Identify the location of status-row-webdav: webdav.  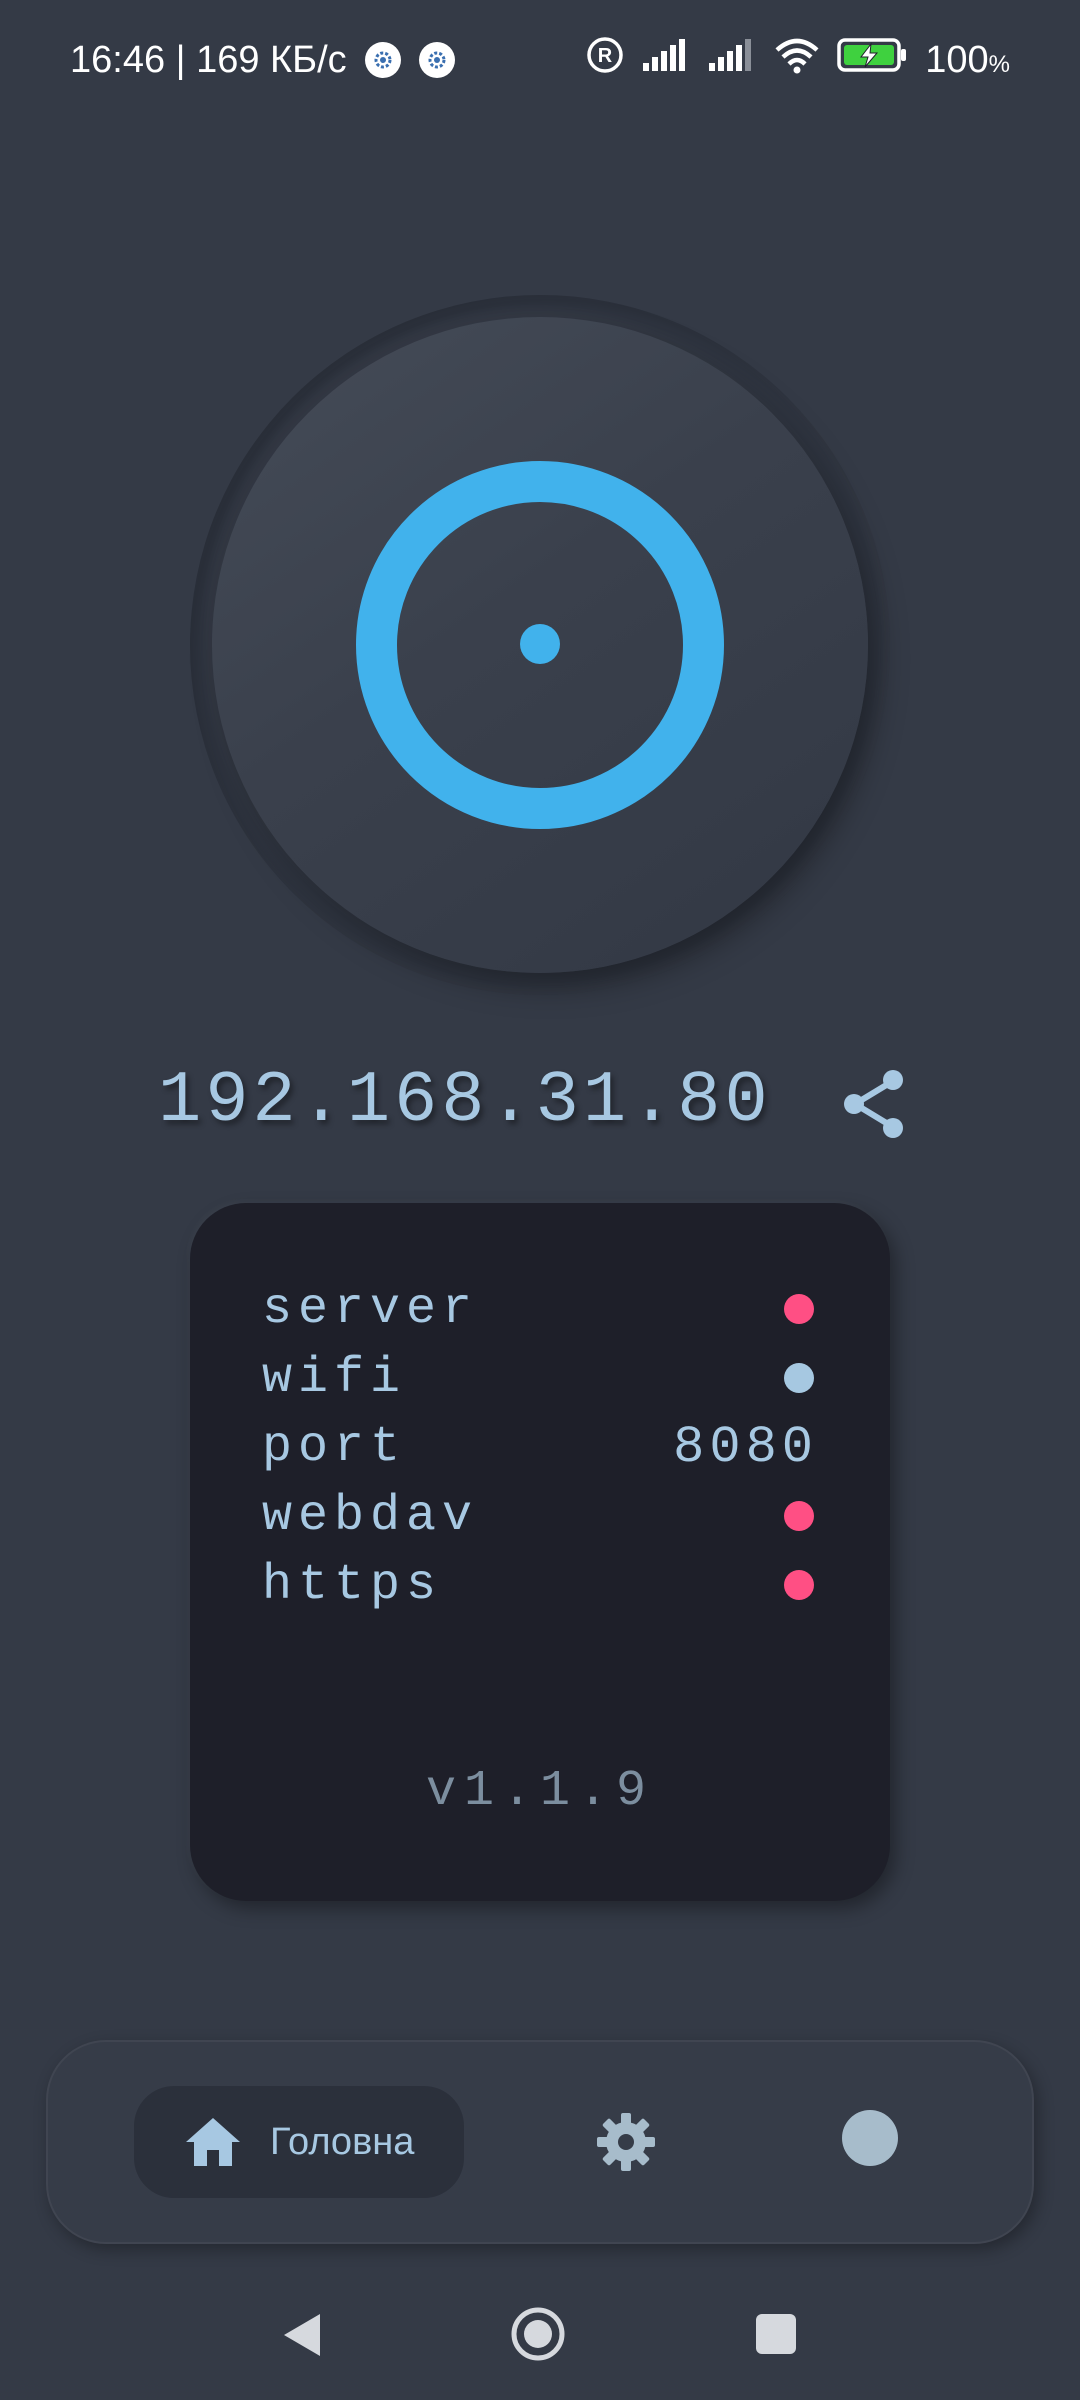
(540, 1516).